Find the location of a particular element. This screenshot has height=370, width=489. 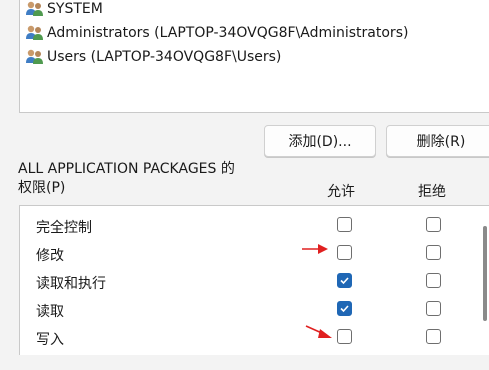

permission-label: 修改 is located at coordinates (50, 256).